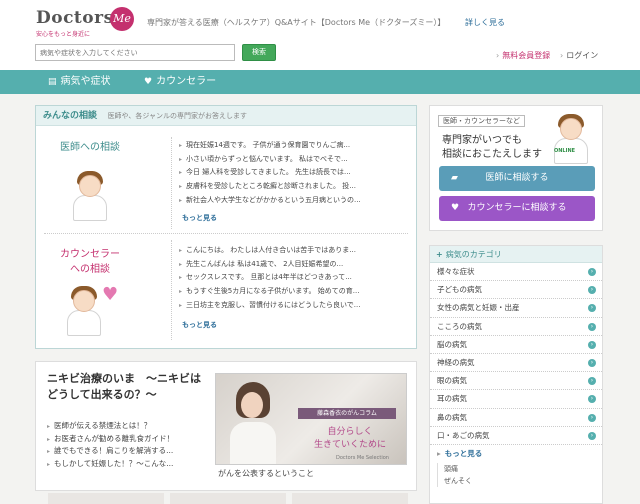  What do you see at coordinates (516, 418) in the screenshot?
I see `category-item: 鼻の病気 ›` at bounding box center [516, 418].